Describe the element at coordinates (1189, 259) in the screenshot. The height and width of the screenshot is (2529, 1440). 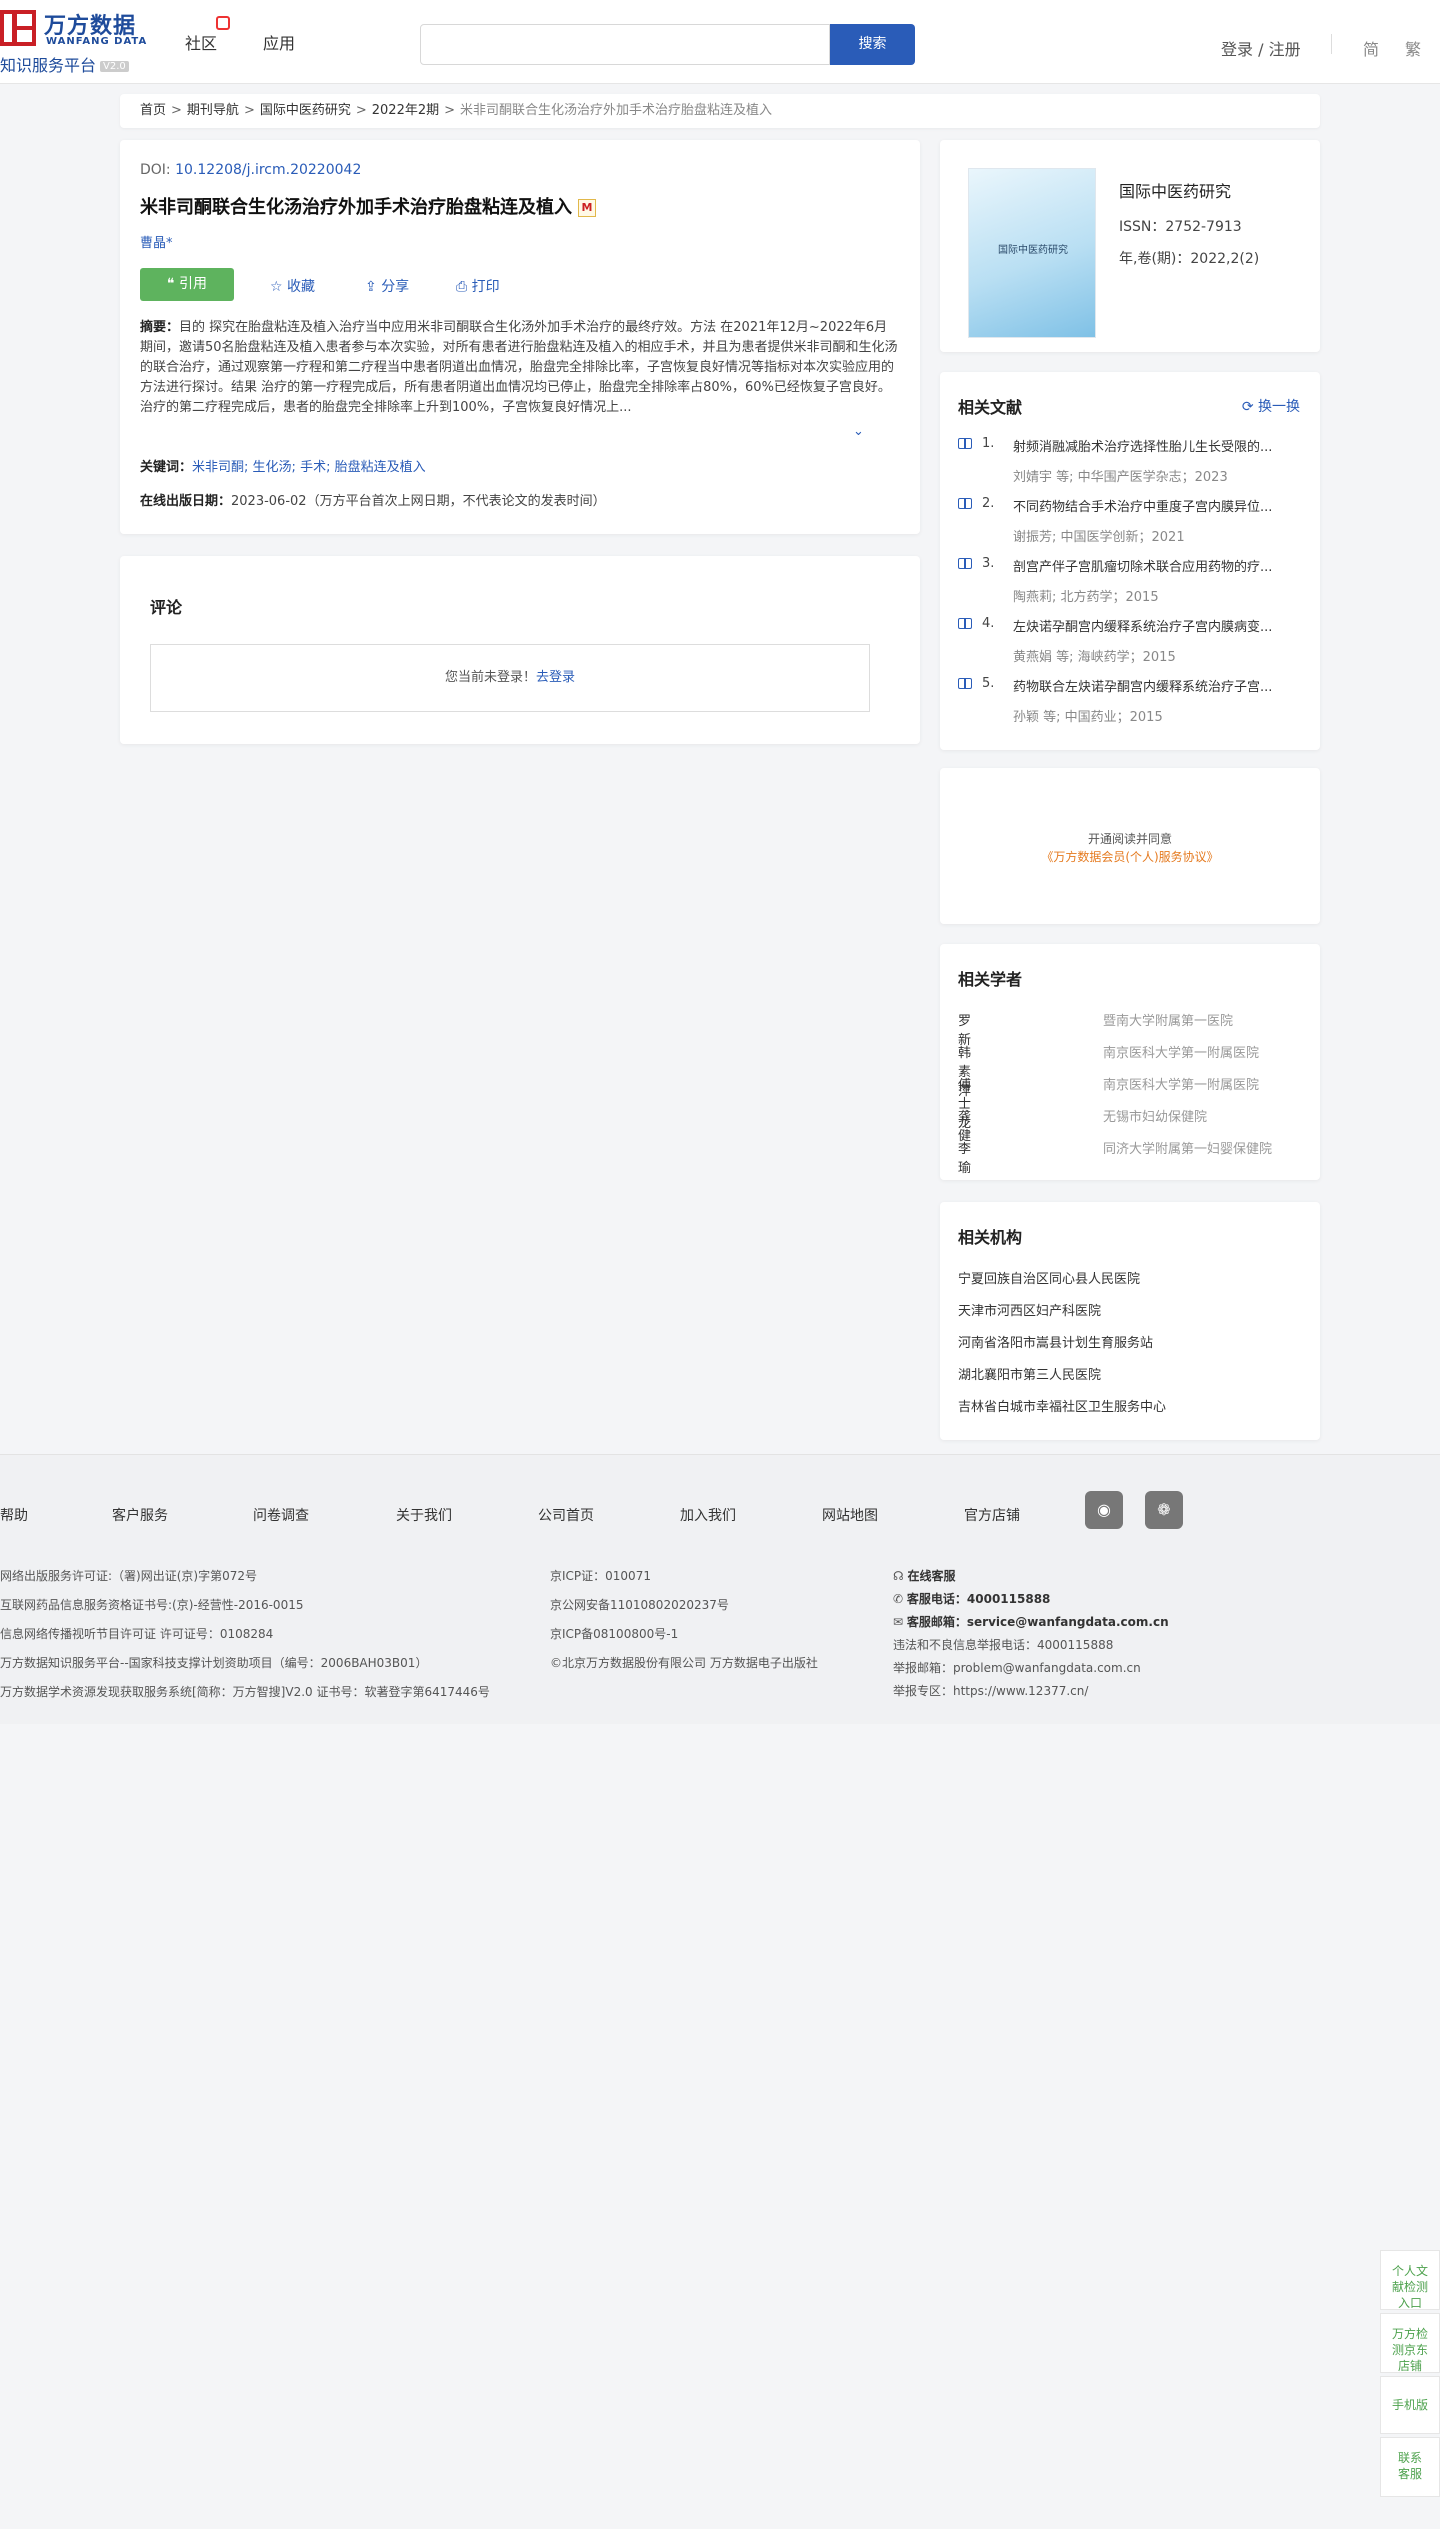
I see `journal-volume: 年,卷(期)：2022,2(2)` at that location.